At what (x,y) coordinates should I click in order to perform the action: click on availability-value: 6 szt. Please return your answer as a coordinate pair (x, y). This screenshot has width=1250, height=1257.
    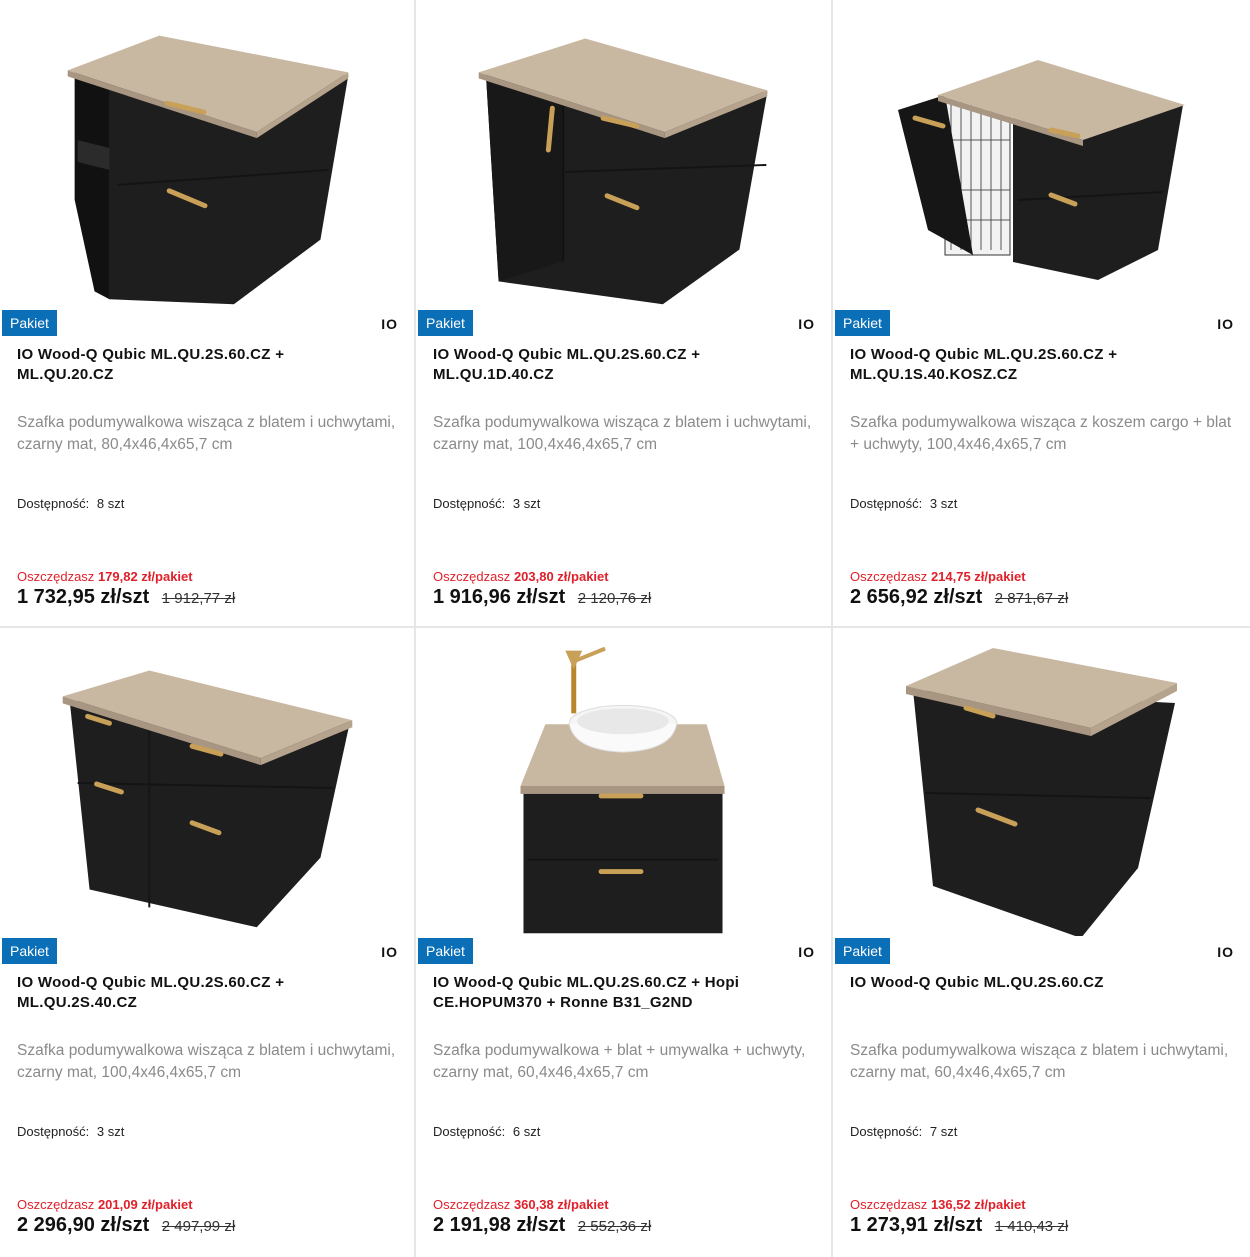
    Looking at the image, I should click on (526, 1131).